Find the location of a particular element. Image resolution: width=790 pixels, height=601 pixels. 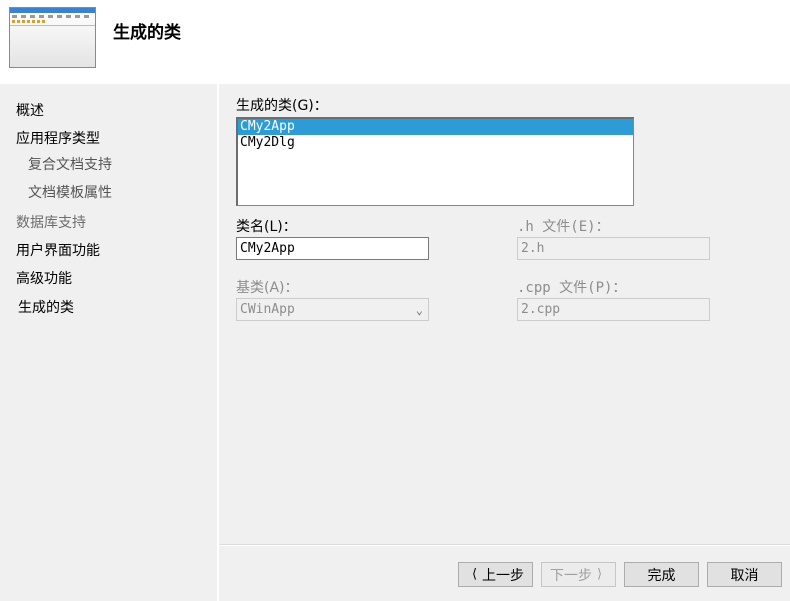

nav-item-document-template: 文档模板属性 is located at coordinates (70, 192).